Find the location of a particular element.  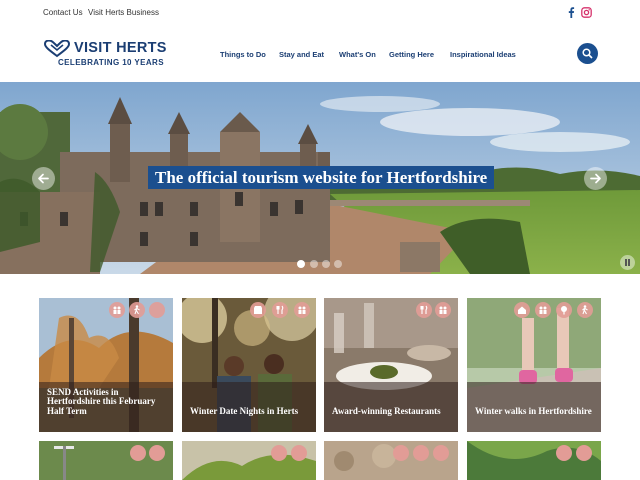

visit-herts-logo: VISIT HERTS CELEBRATING 10 YEARS is located at coordinates (111, 55).